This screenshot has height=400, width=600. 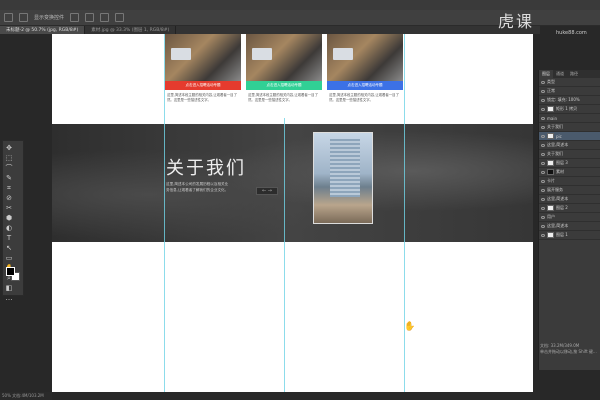 What do you see at coordinates (569, 190) in the screenshot?
I see `layer-row: 展开服务` at bounding box center [569, 190].